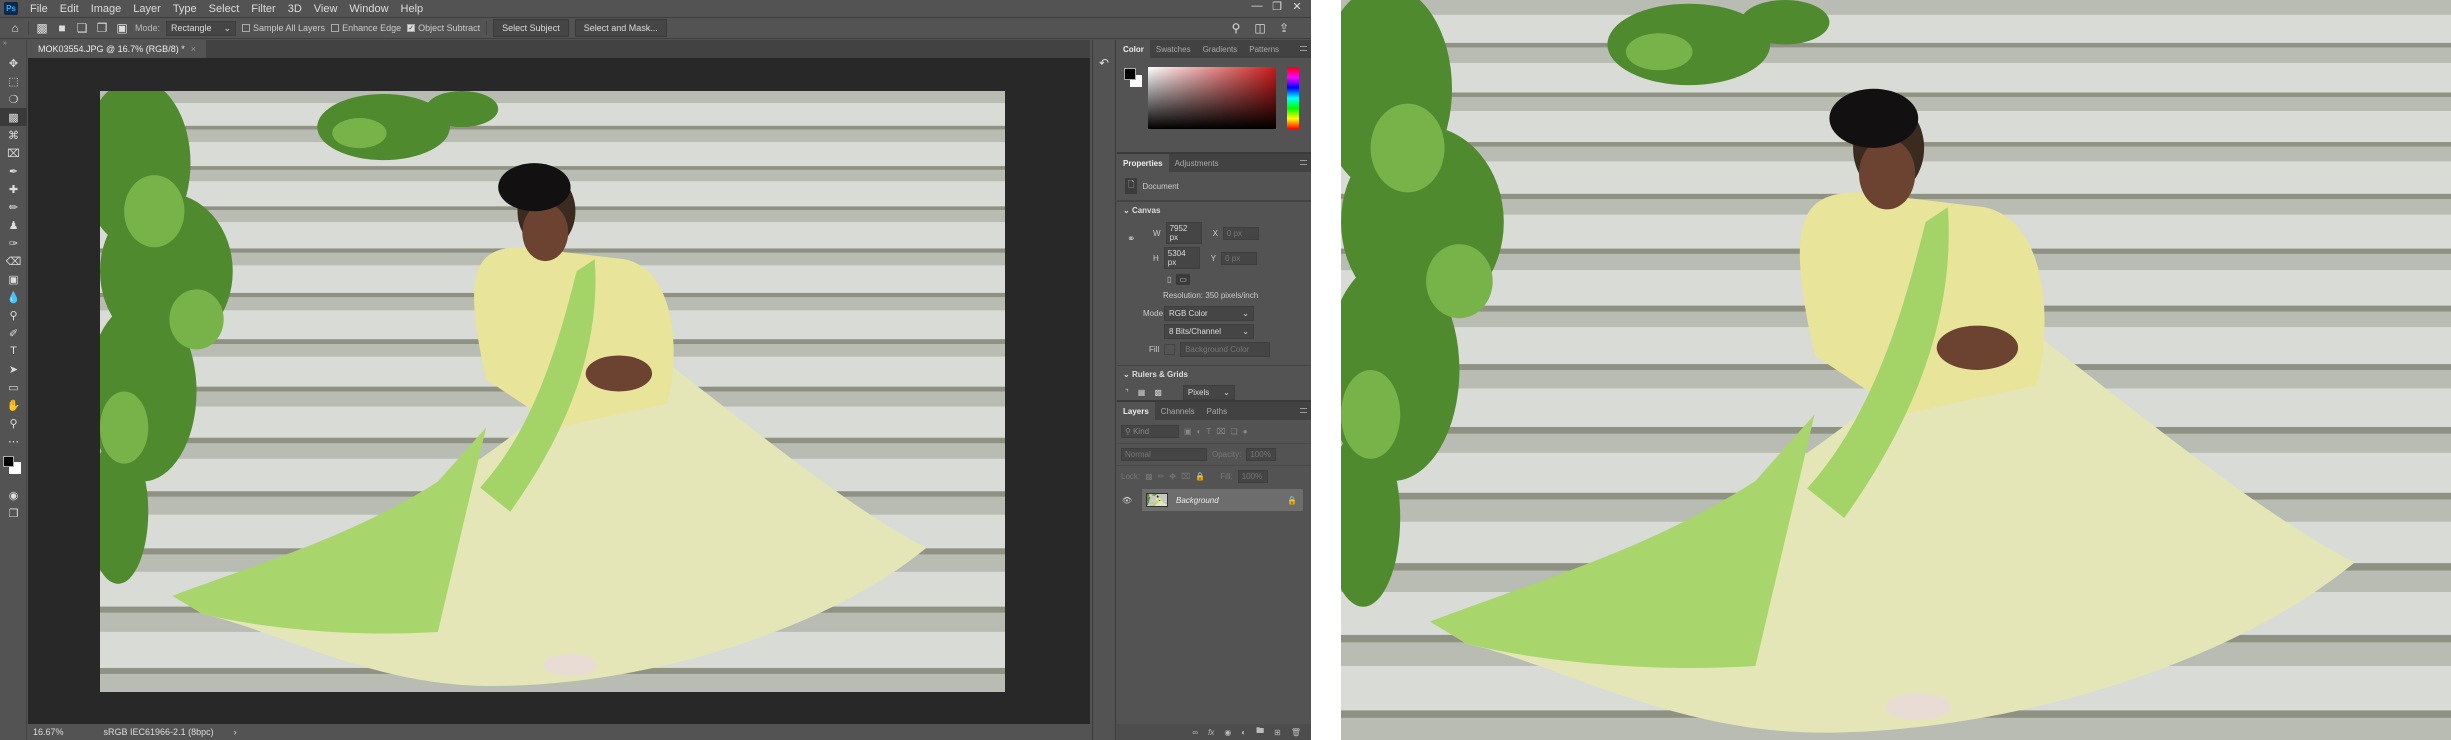  What do you see at coordinates (1104, 63) in the screenshot?
I see `history-icon: ↶` at bounding box center [1104, 63].